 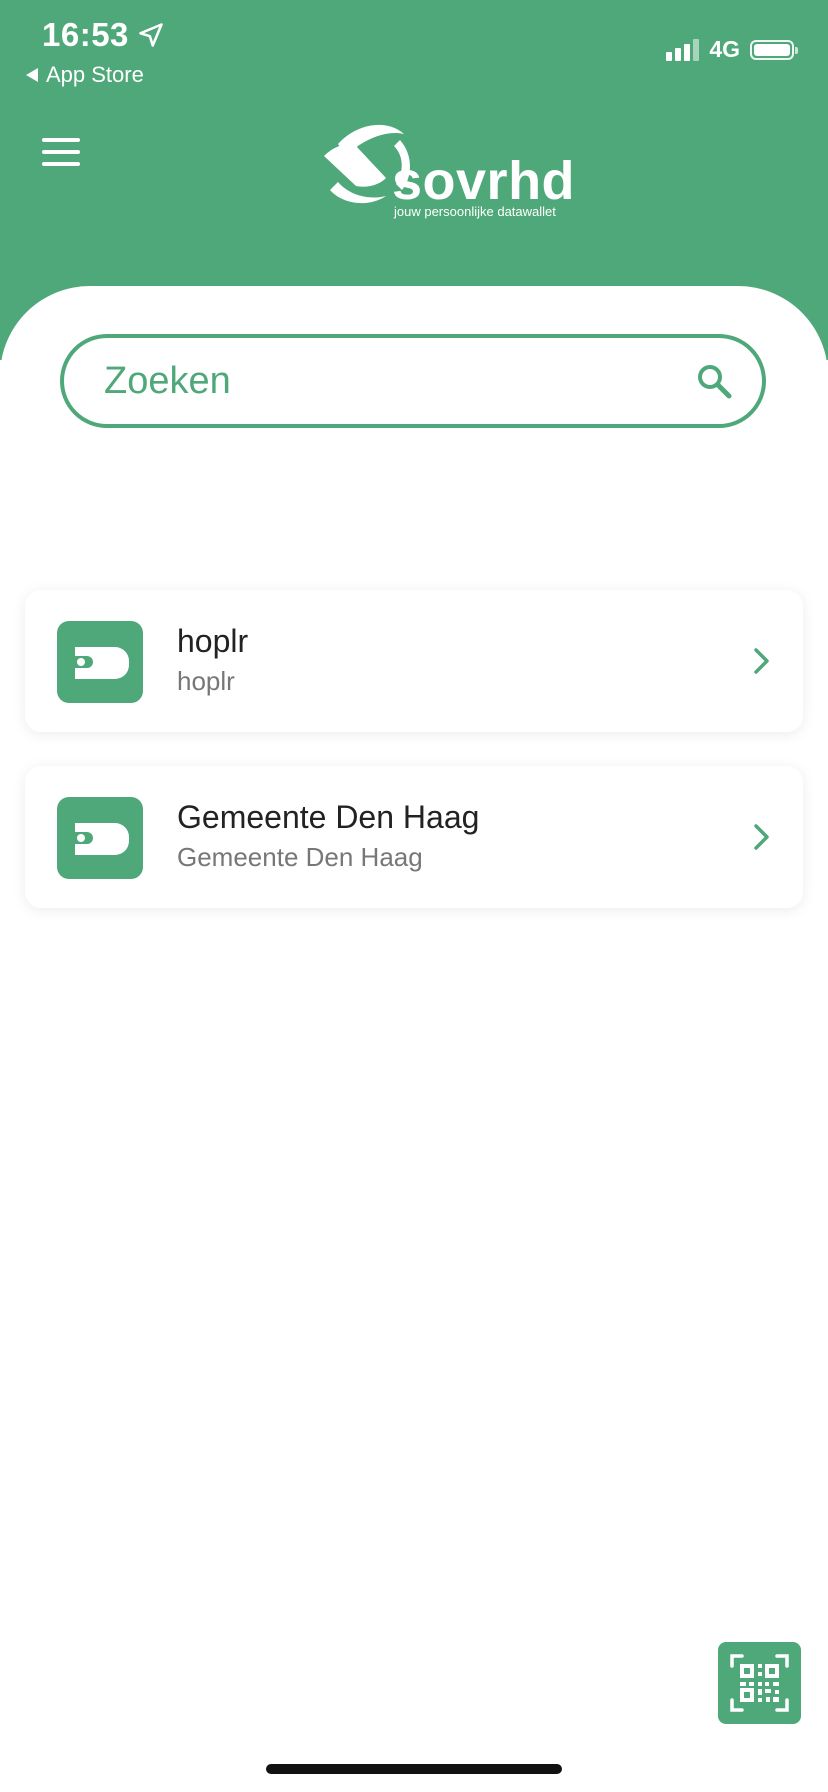 I want to click on cellular-signal-icon, so click(x=683, y=49).